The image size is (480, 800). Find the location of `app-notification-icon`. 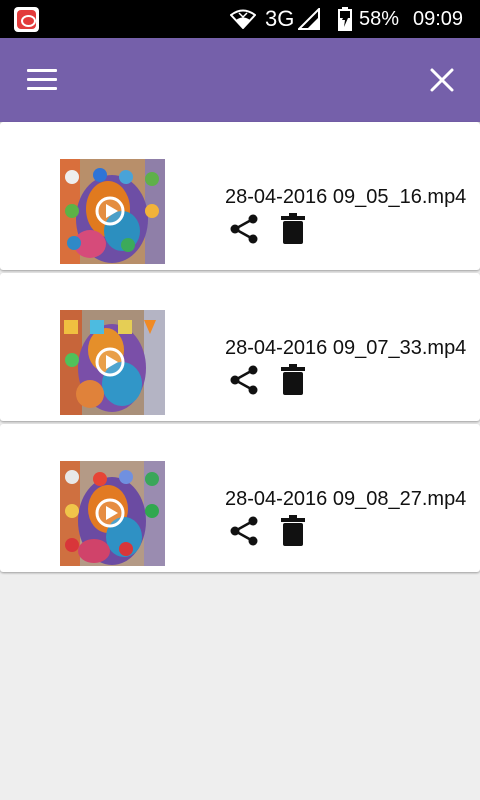

app-notification-icon is located at coordinates (26, 19).